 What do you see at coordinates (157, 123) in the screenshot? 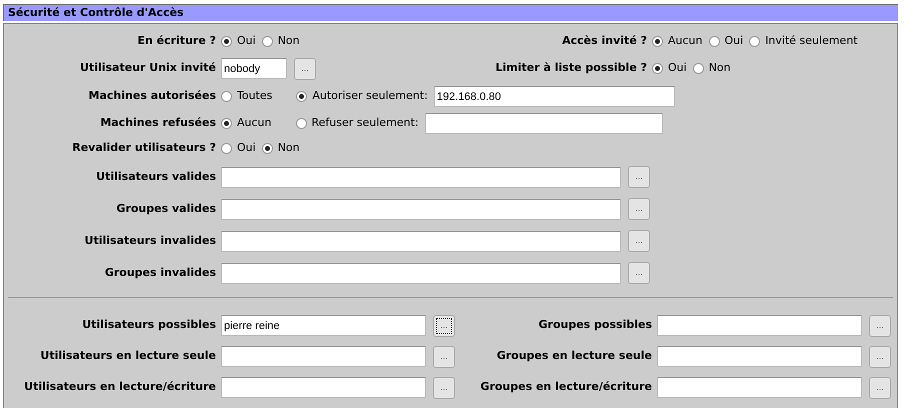
I see `field-label: Machines refusées` at bounding box center [157, 123].